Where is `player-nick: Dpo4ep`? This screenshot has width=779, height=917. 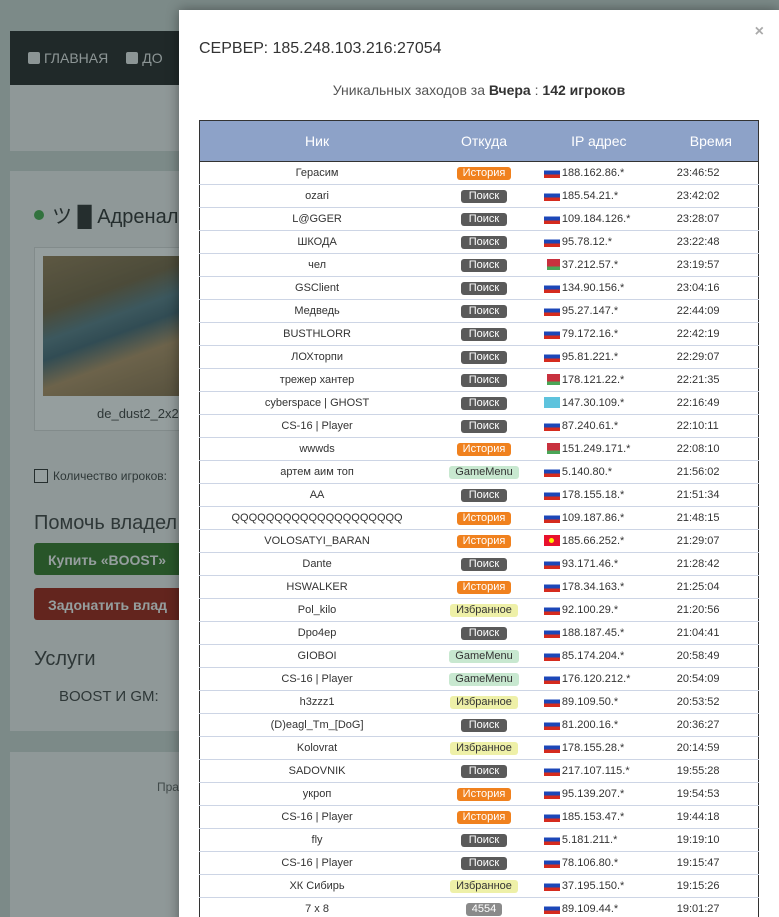
player-nick: Dpo4ep is located at coordinates (317, 633).